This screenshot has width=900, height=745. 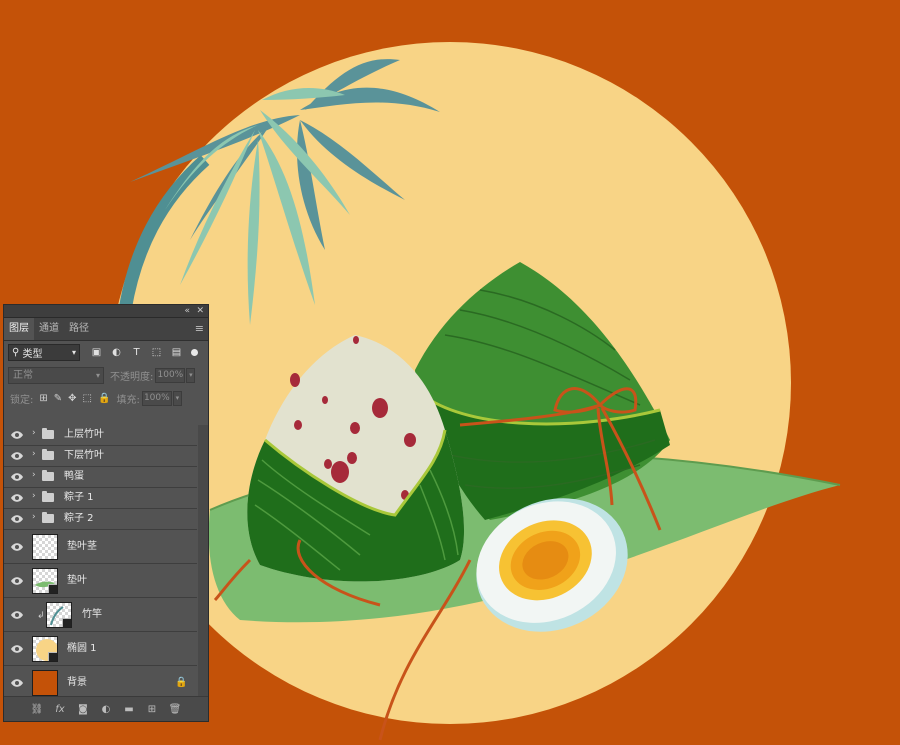 I want to click on layer-row: › 下层竹叶, so click(x=100, y=456).